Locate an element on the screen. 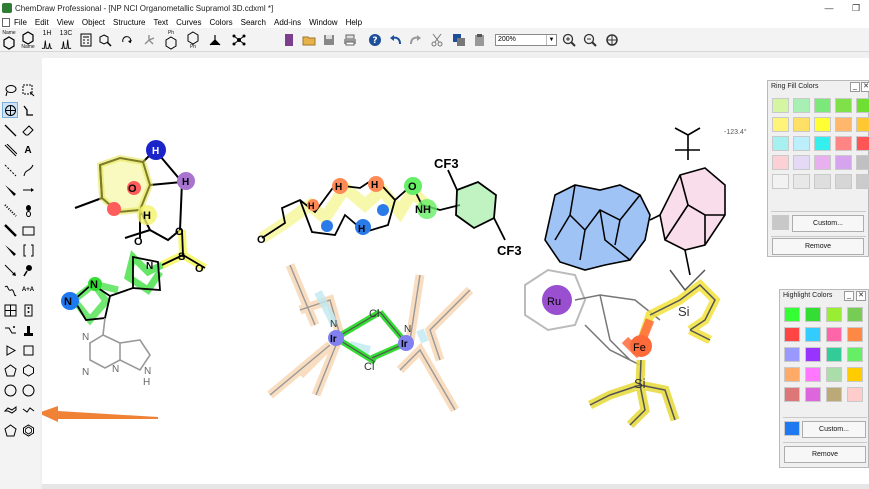 This screenshot has height=489, width=869. redo-button is located at coordinates (416, 40).